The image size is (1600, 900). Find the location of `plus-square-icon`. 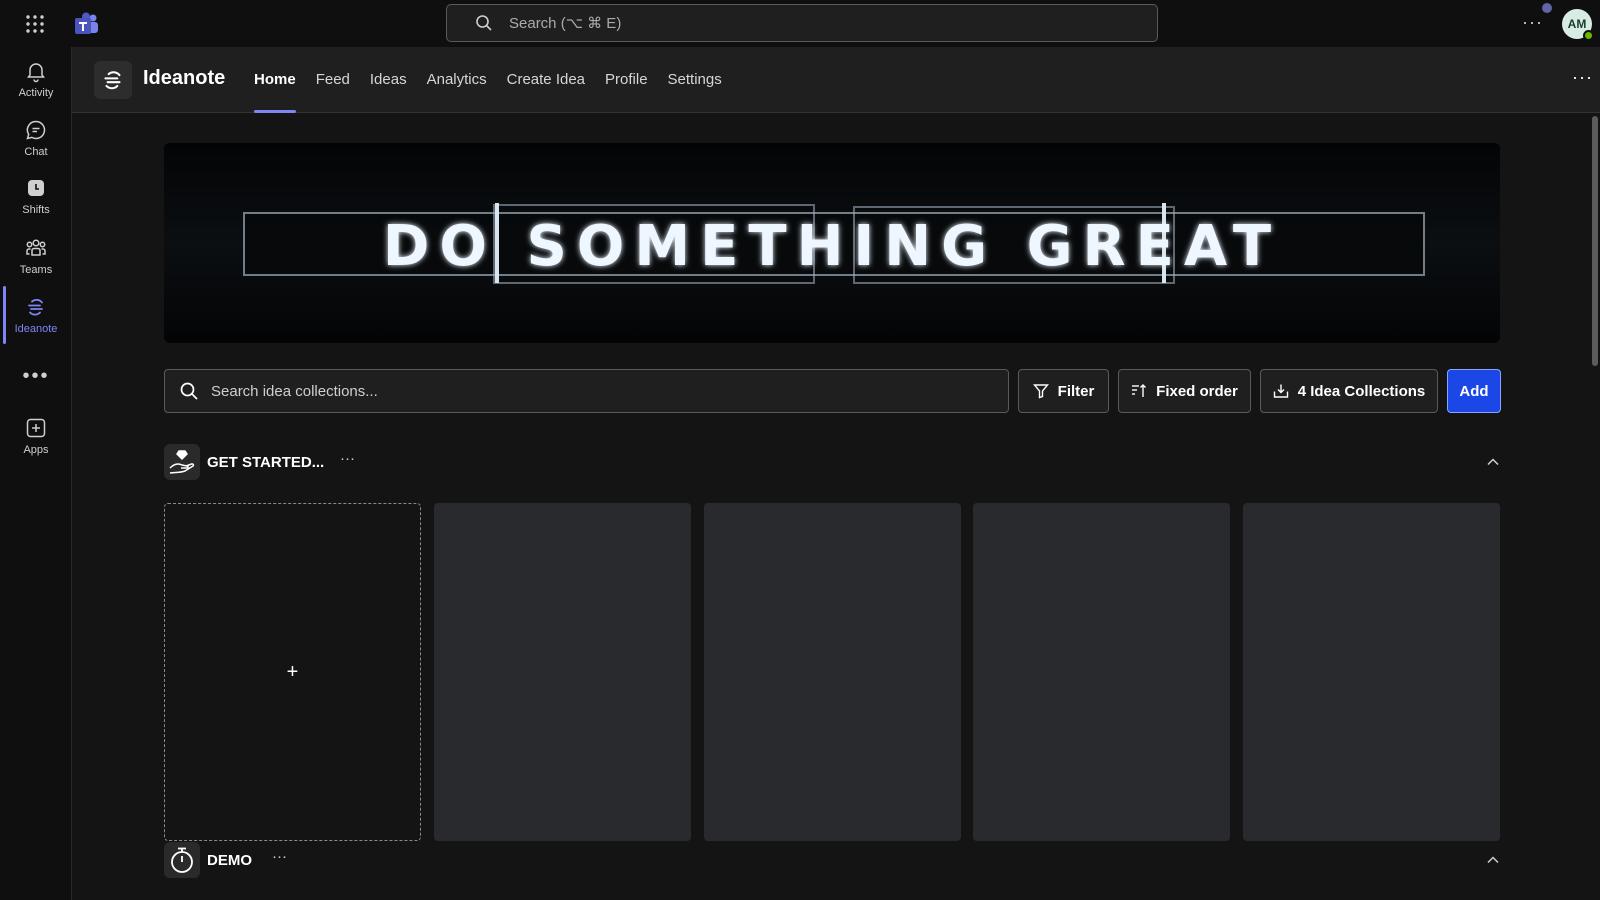

plus-square-icon is located at coordinates (36, 428).